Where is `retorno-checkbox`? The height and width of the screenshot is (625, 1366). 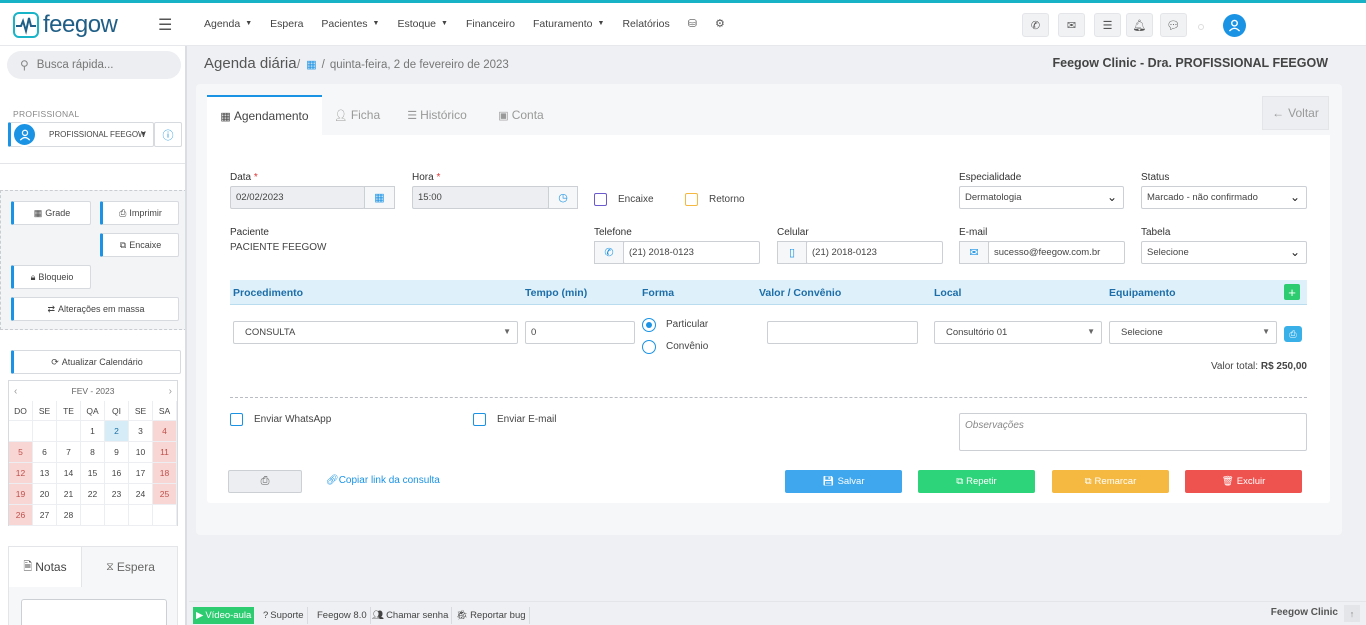 retorno-checkbox is located at coordinates (691, 199).